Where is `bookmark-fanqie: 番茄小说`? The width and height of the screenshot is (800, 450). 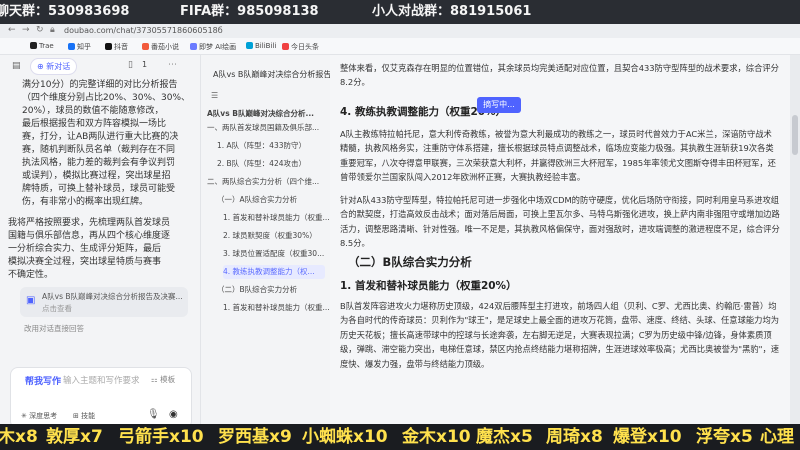 bookmark-fanqie: 番茄小说 is located at coordinates (160, 47).